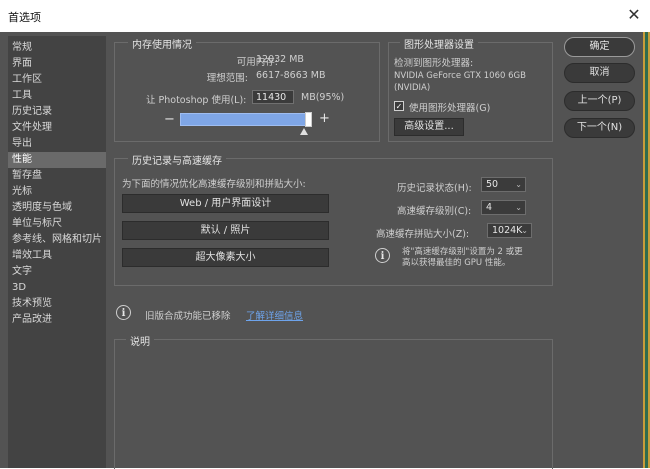 This screenshot has width=650, height=469. I want to click on memory-slider, so click(245, 119).